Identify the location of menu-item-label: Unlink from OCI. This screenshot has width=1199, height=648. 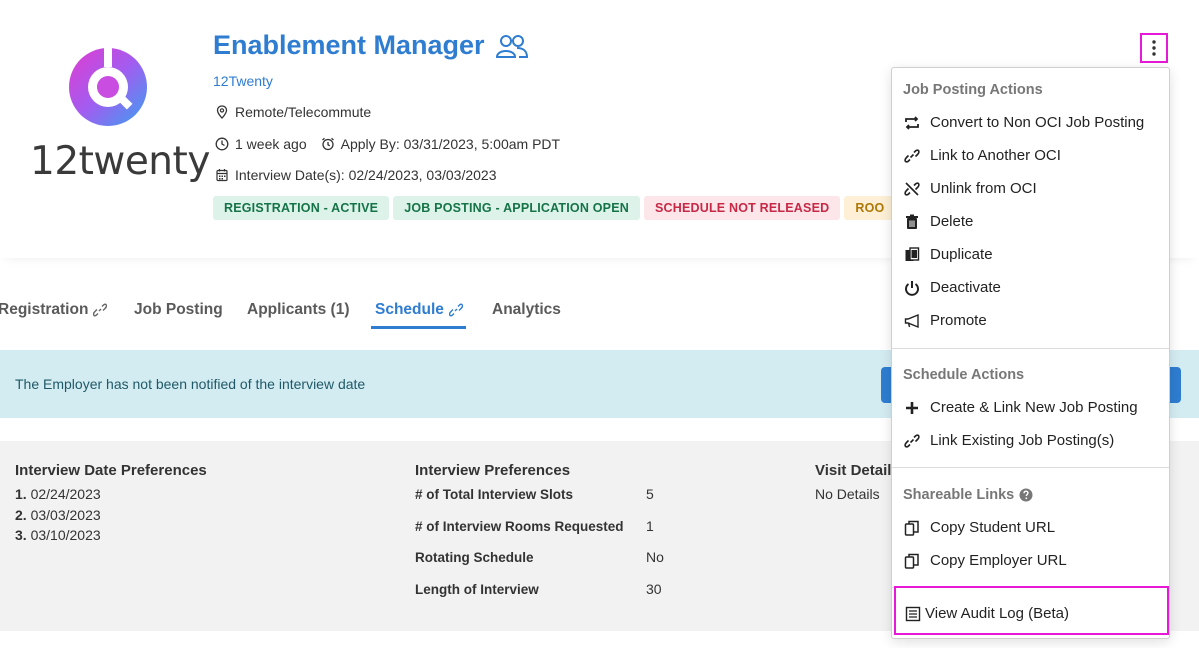
(983, 188).